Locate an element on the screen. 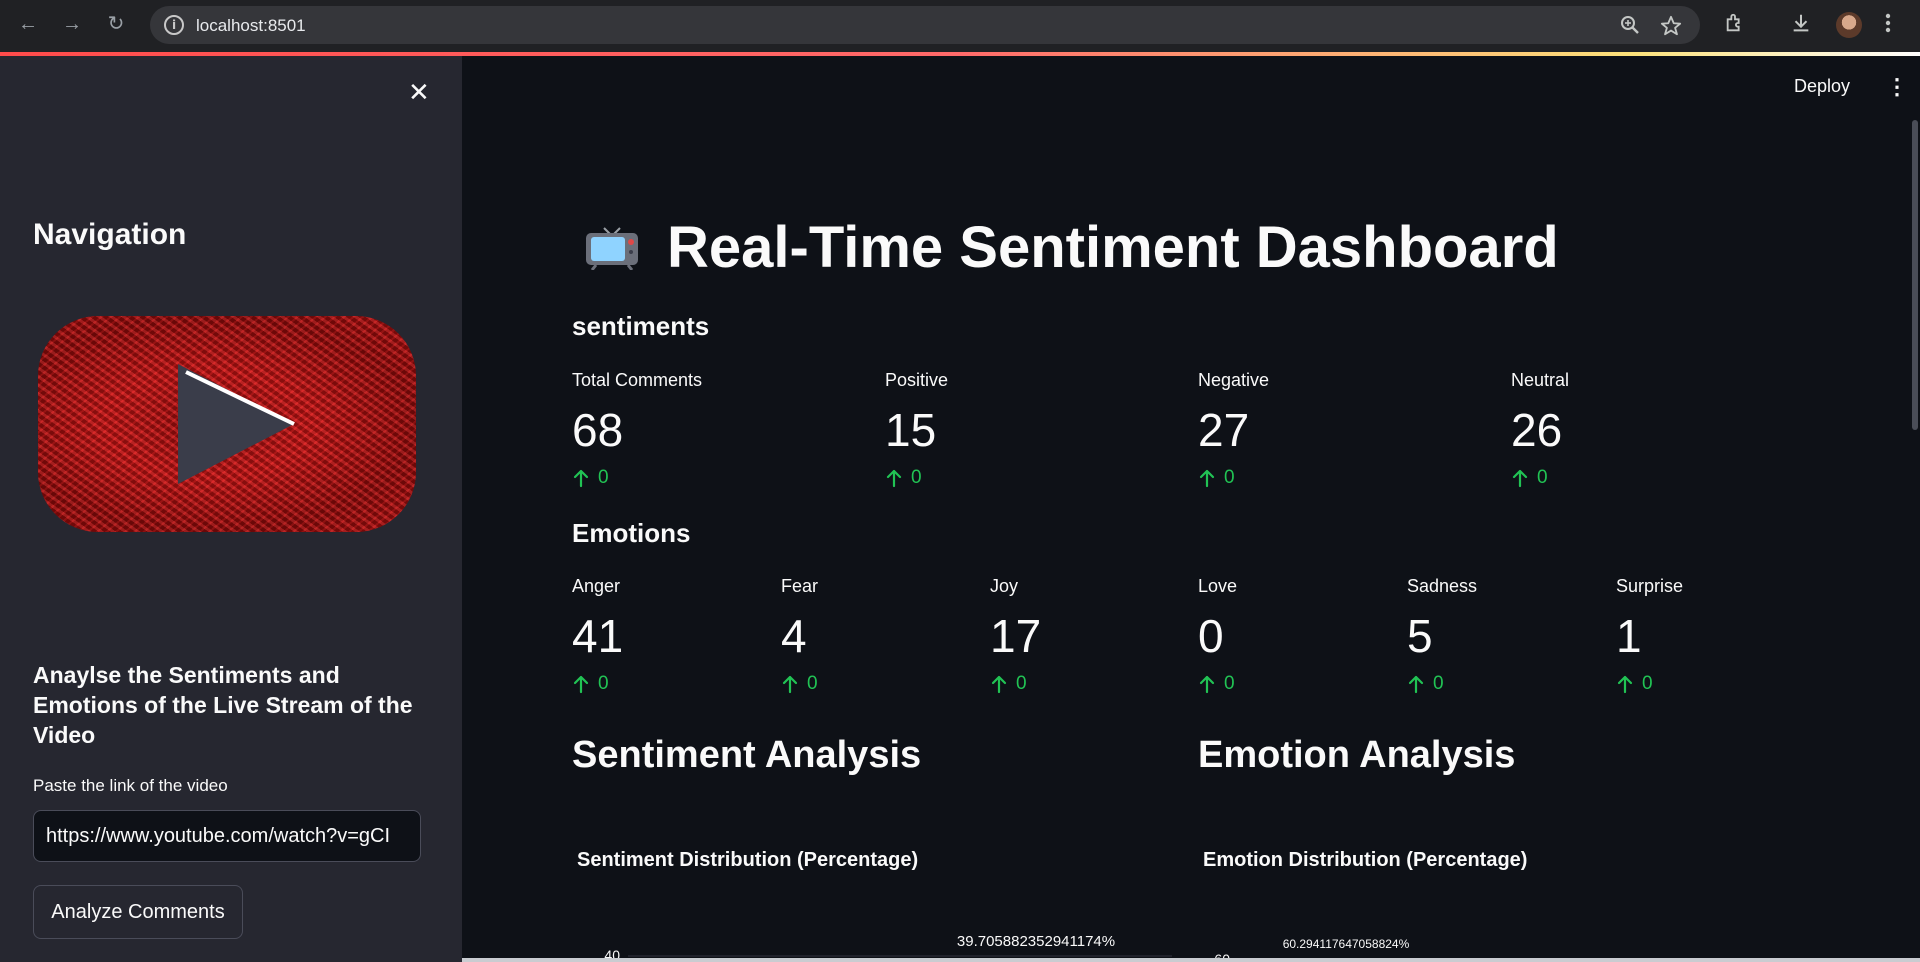  metric-anger: Anger 41 0 is located at coordinates (597, 635).